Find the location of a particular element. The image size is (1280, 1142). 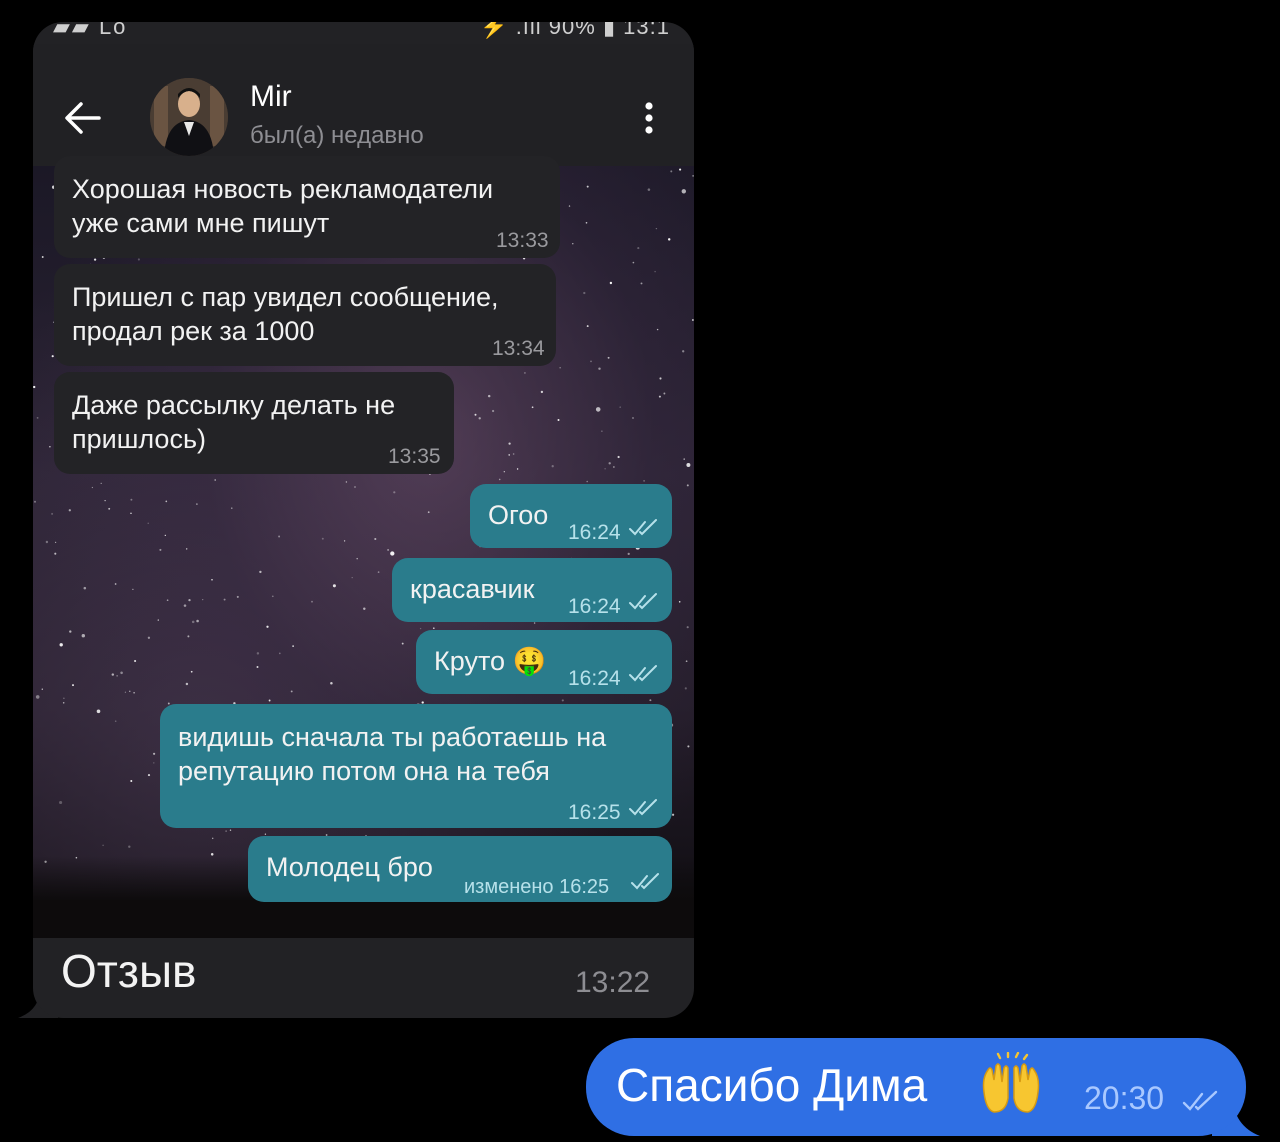

caption-time: 13:22 is located at coordinates (613, 982).